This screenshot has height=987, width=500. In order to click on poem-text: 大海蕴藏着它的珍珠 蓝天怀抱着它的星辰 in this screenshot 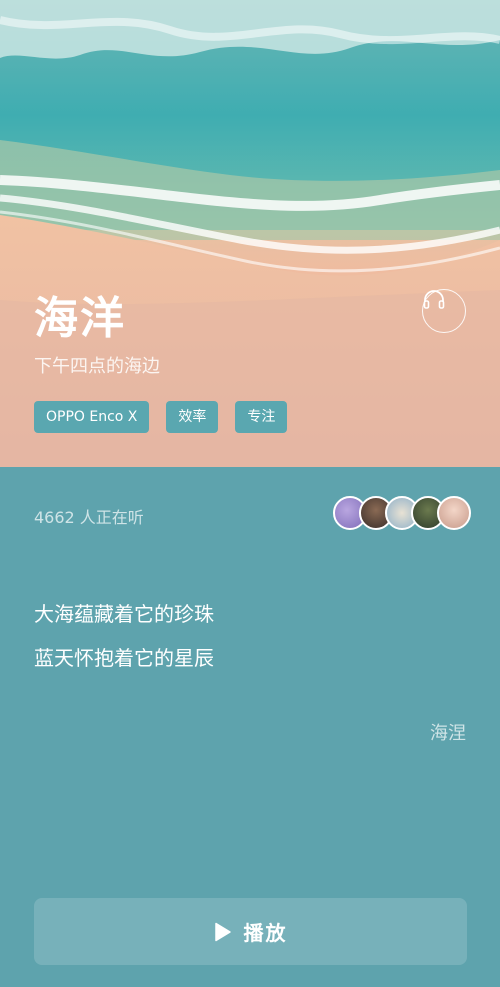, I will do `click(124, 644)`.